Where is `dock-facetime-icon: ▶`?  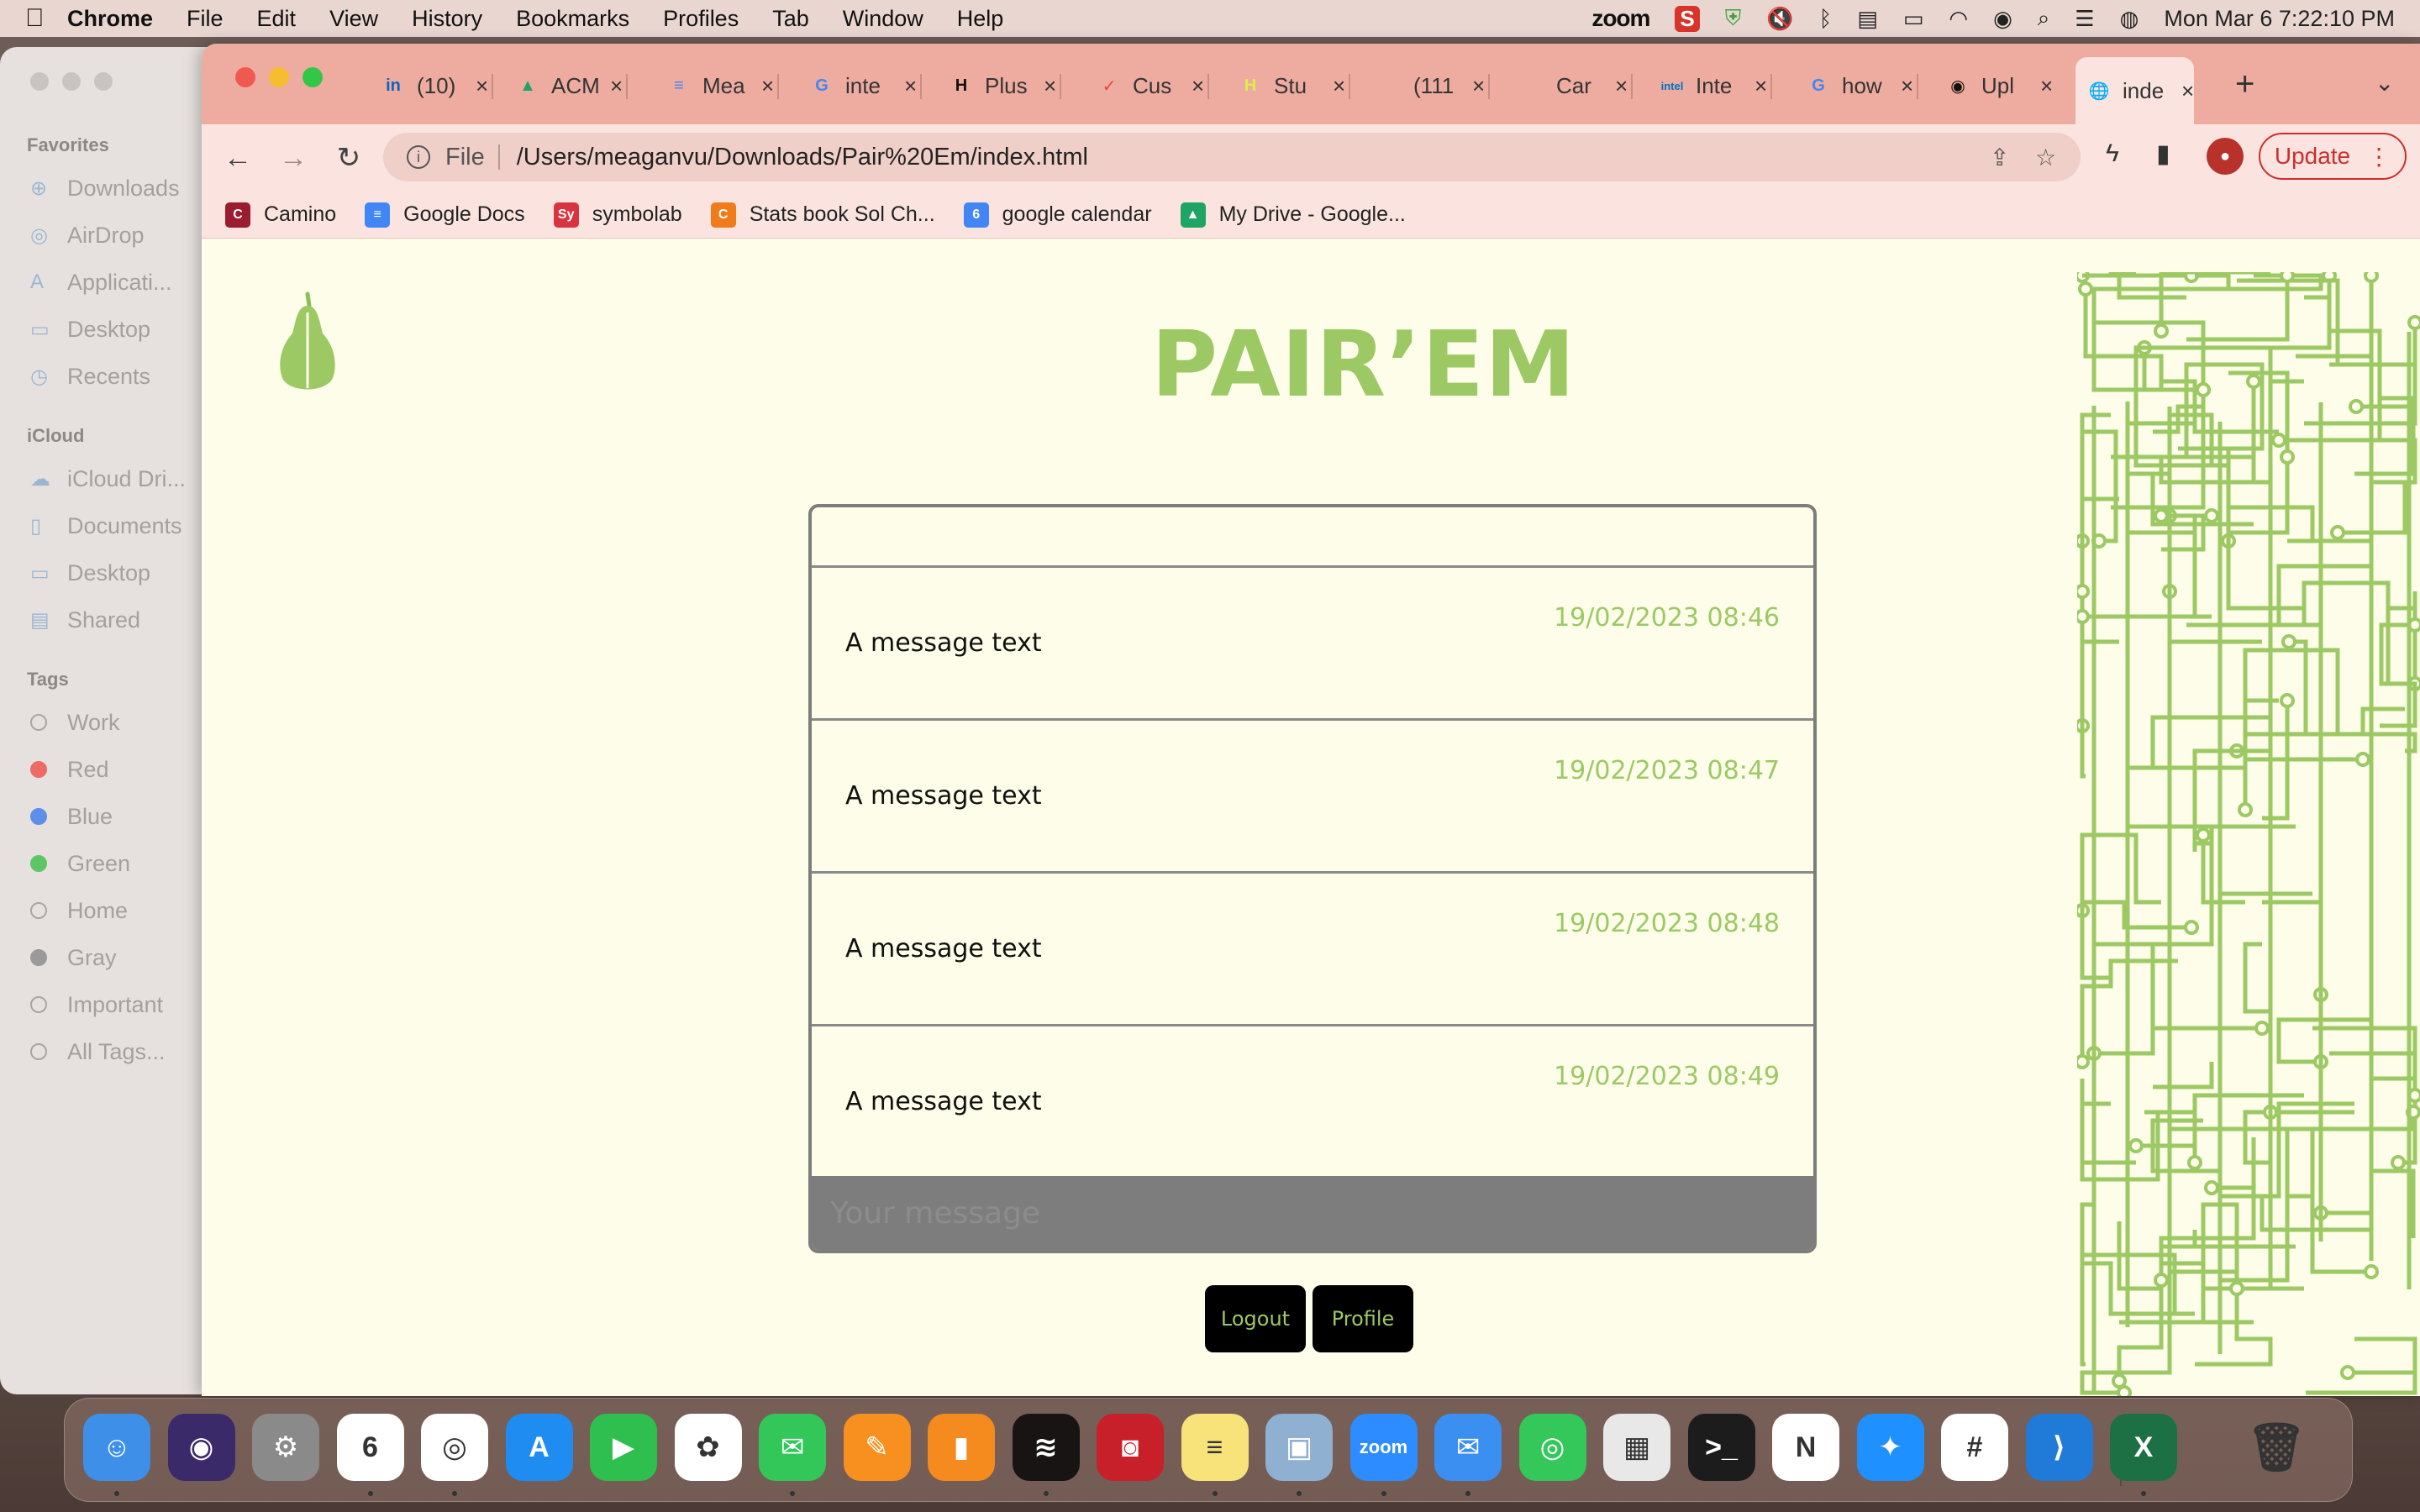
dock-facetime-icon: ▶ is located at coordinates (623, 1447).